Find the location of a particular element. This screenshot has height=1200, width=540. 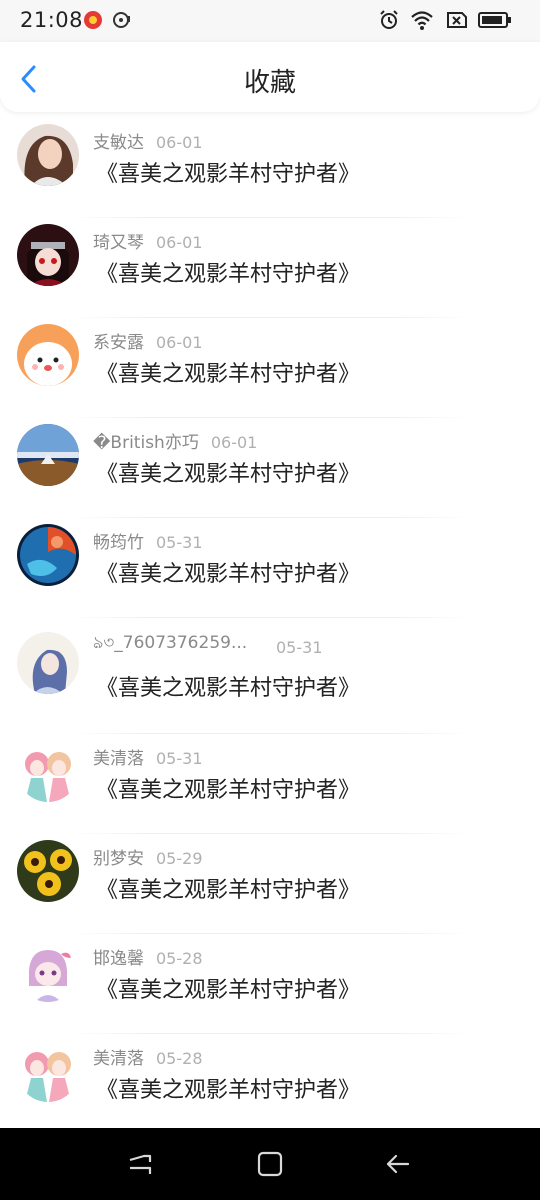

item-meta: 琦又琴 06-01 is located at coordinates (148, 240).